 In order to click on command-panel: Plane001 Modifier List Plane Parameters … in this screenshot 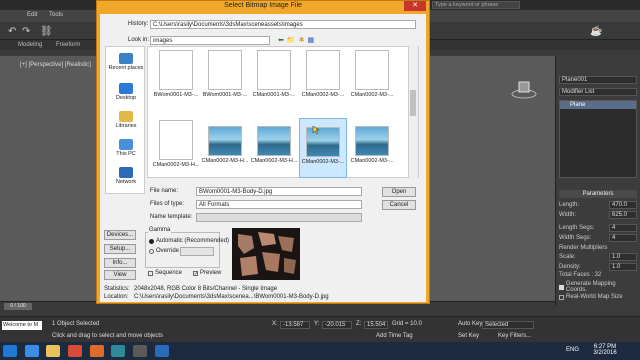, I will do `click(597, 181)`.